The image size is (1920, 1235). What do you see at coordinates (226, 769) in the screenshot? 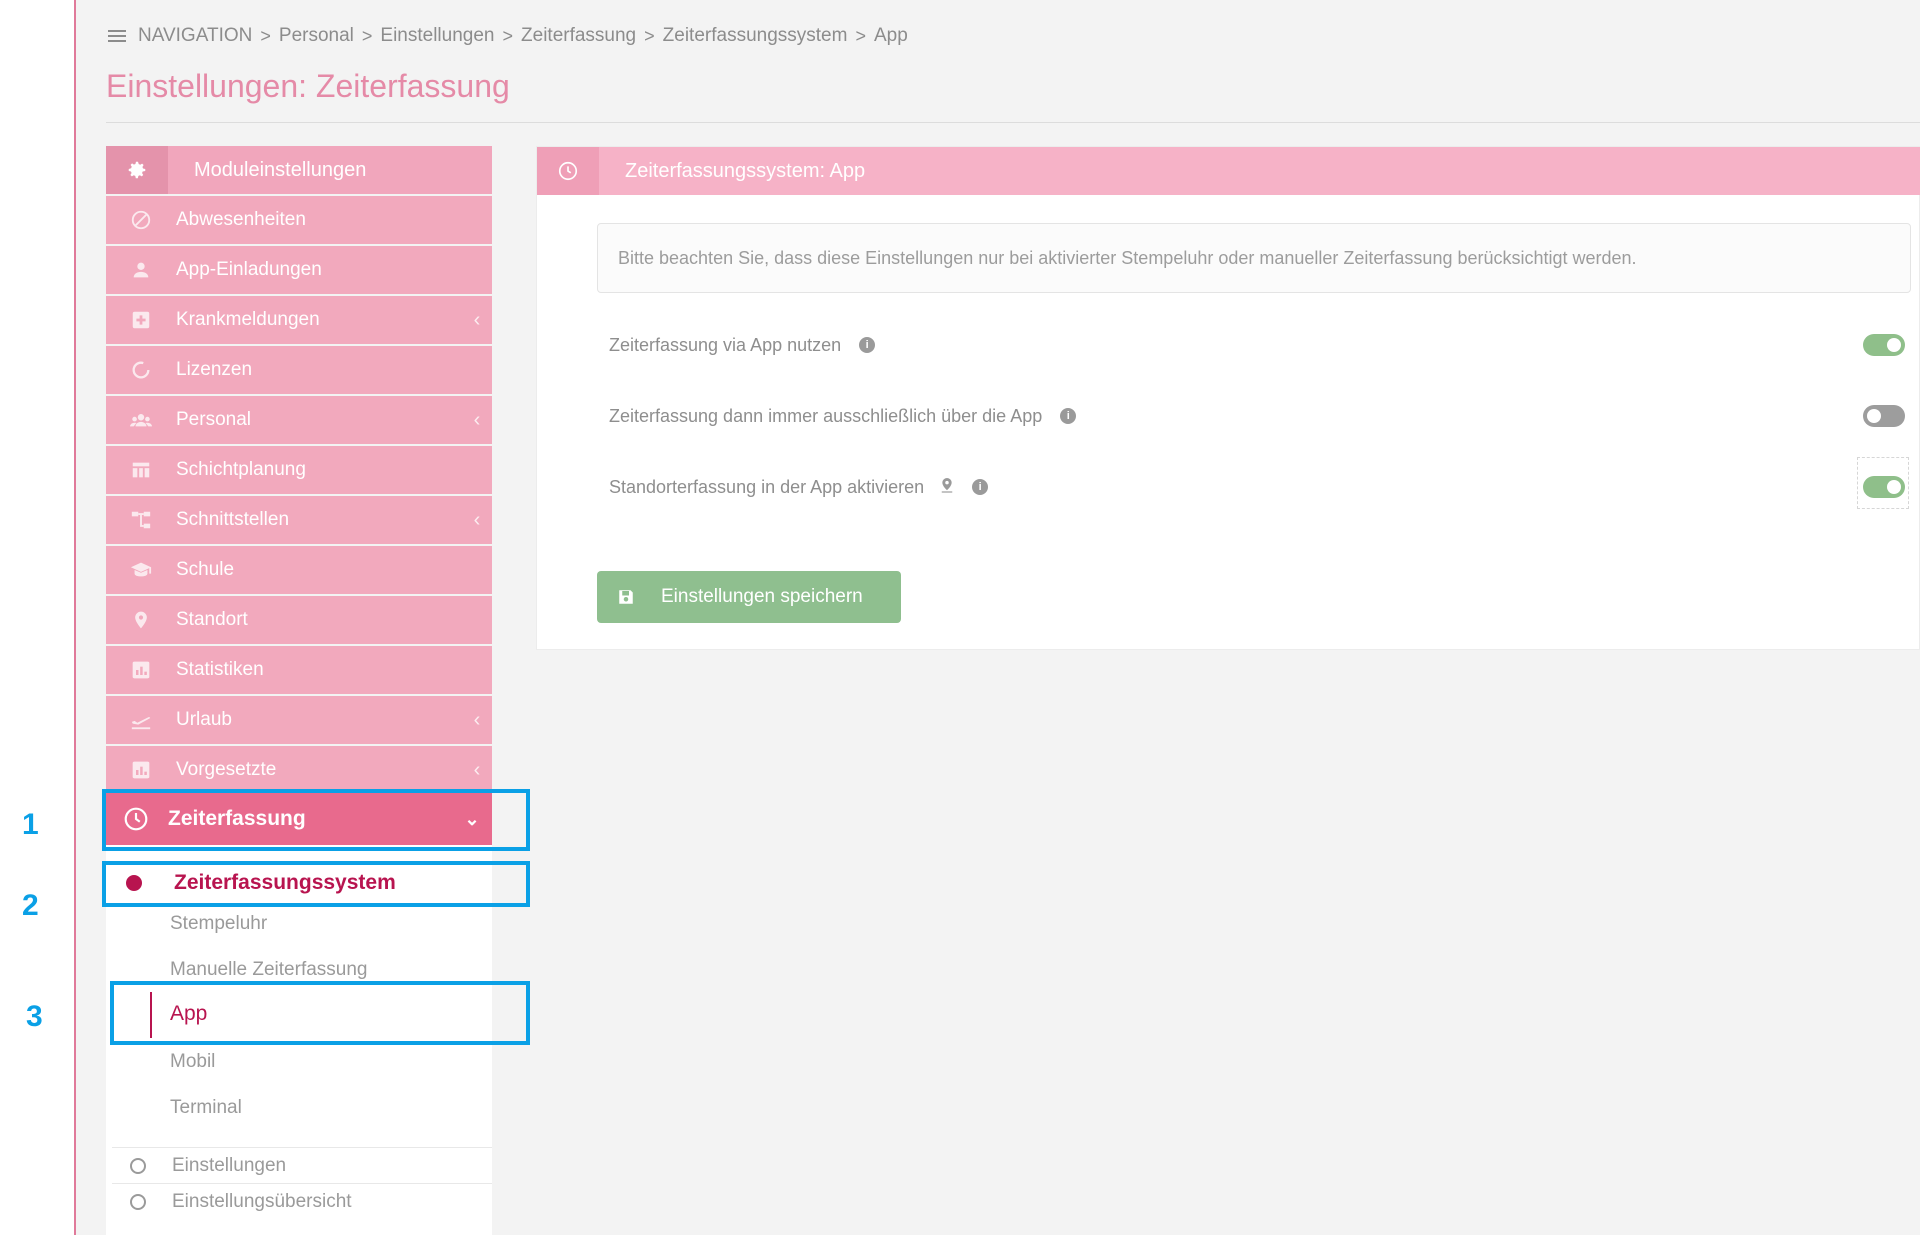
I see `sidebar-item-label: Vorgesetzte` at bounding box center [226, 769].